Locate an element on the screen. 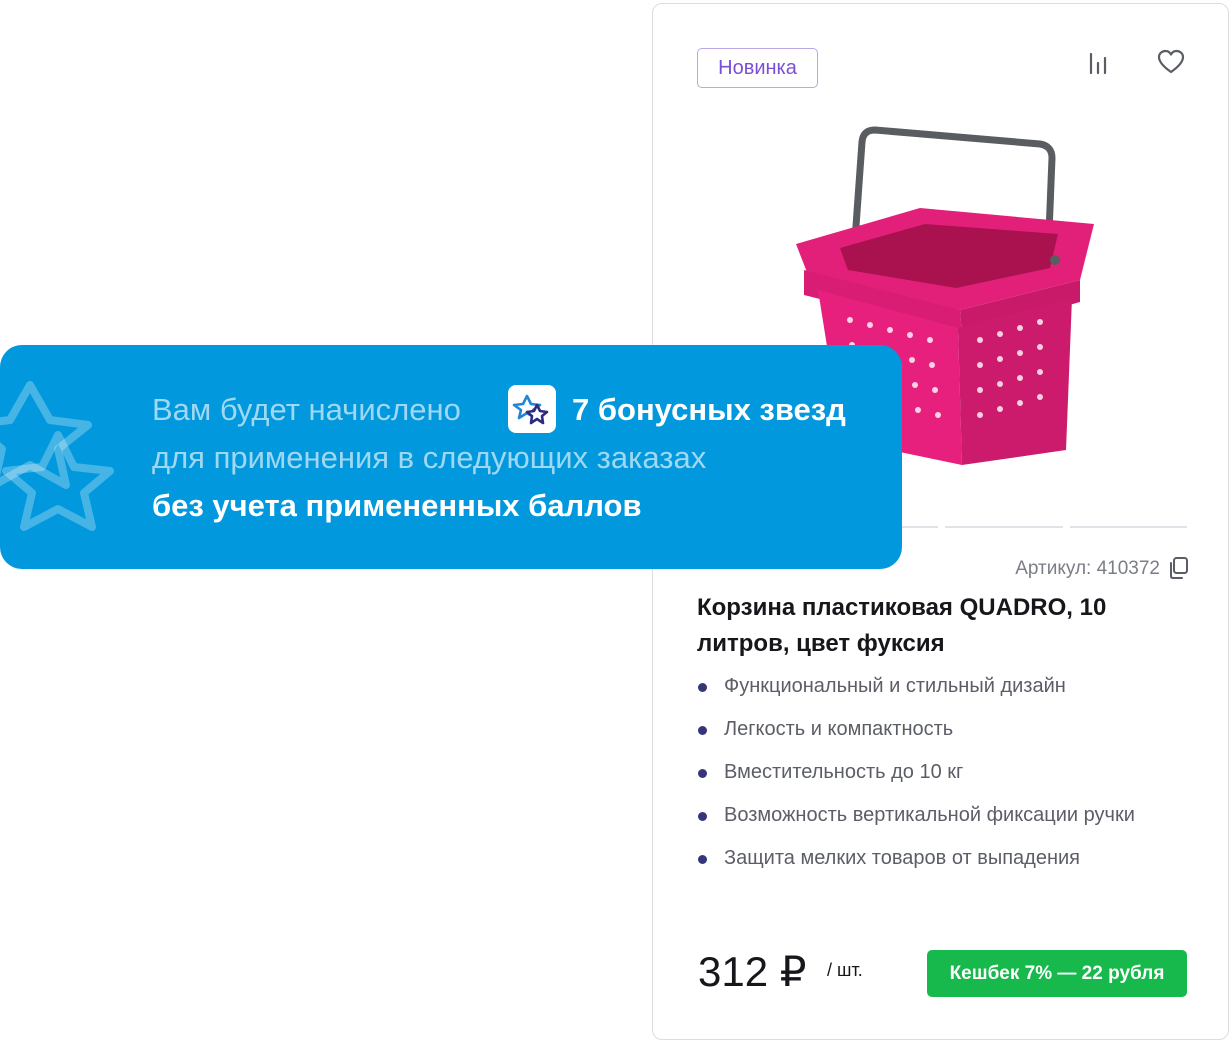  star-bonus-icon is located at coordinates (532, 409).